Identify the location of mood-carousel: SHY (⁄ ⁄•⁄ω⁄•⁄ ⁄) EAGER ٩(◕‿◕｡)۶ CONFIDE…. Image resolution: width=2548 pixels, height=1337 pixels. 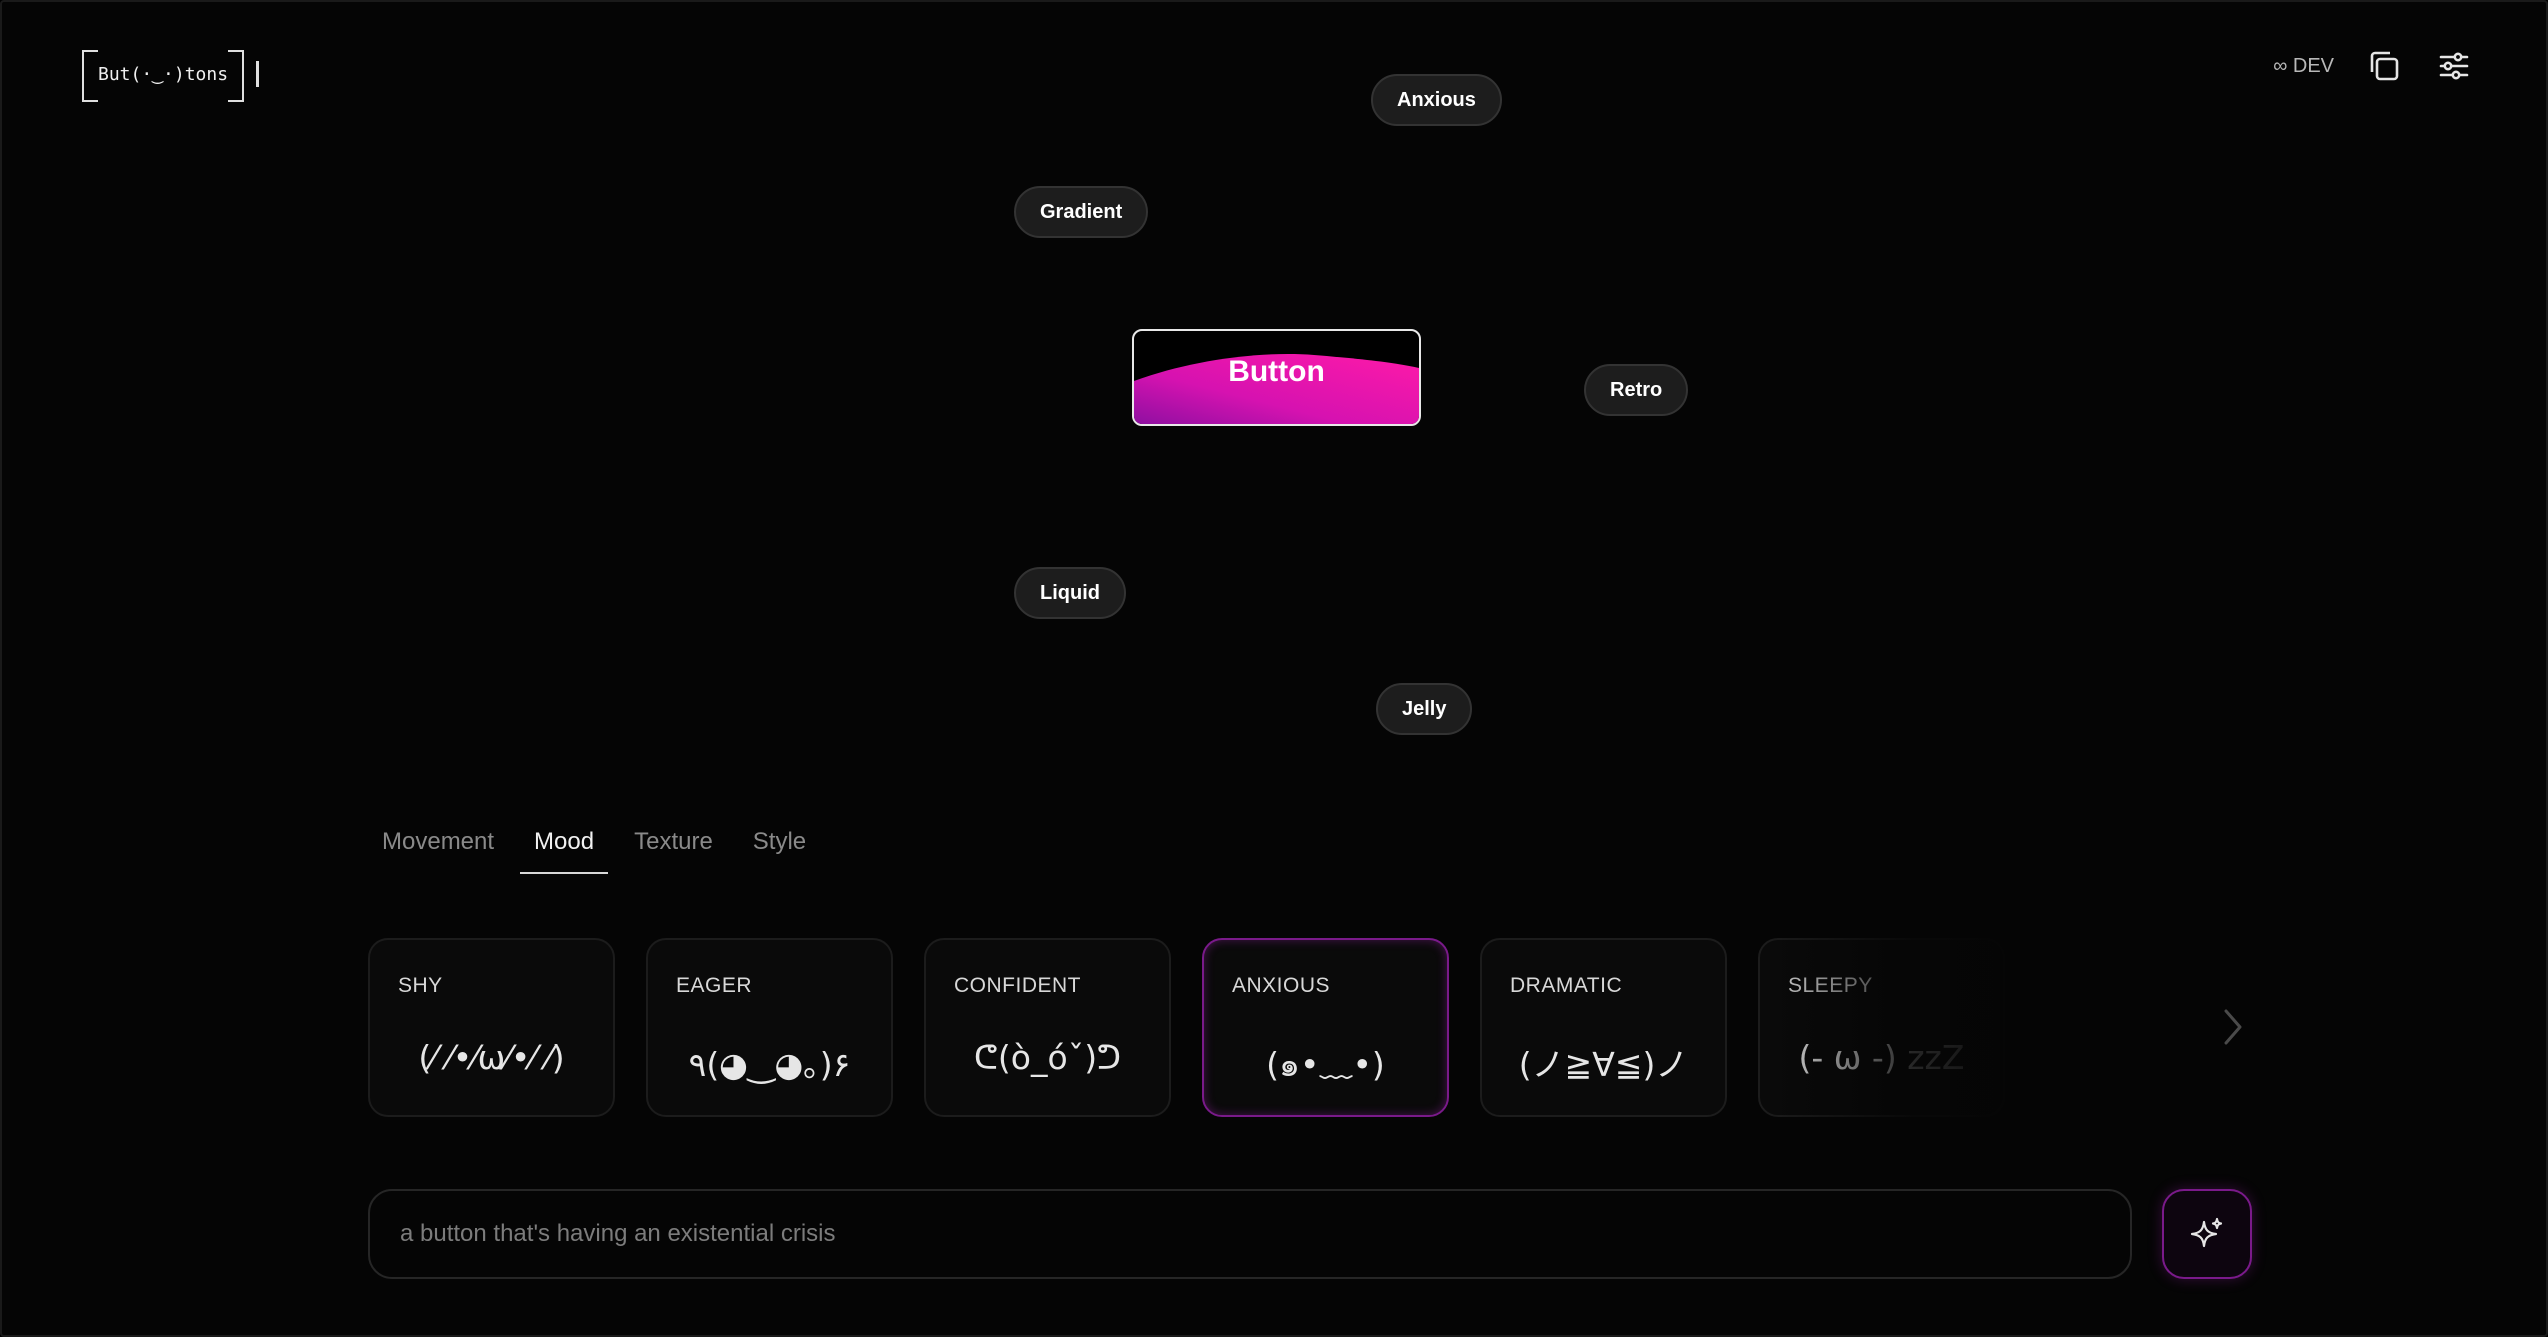
(1308, 1028).